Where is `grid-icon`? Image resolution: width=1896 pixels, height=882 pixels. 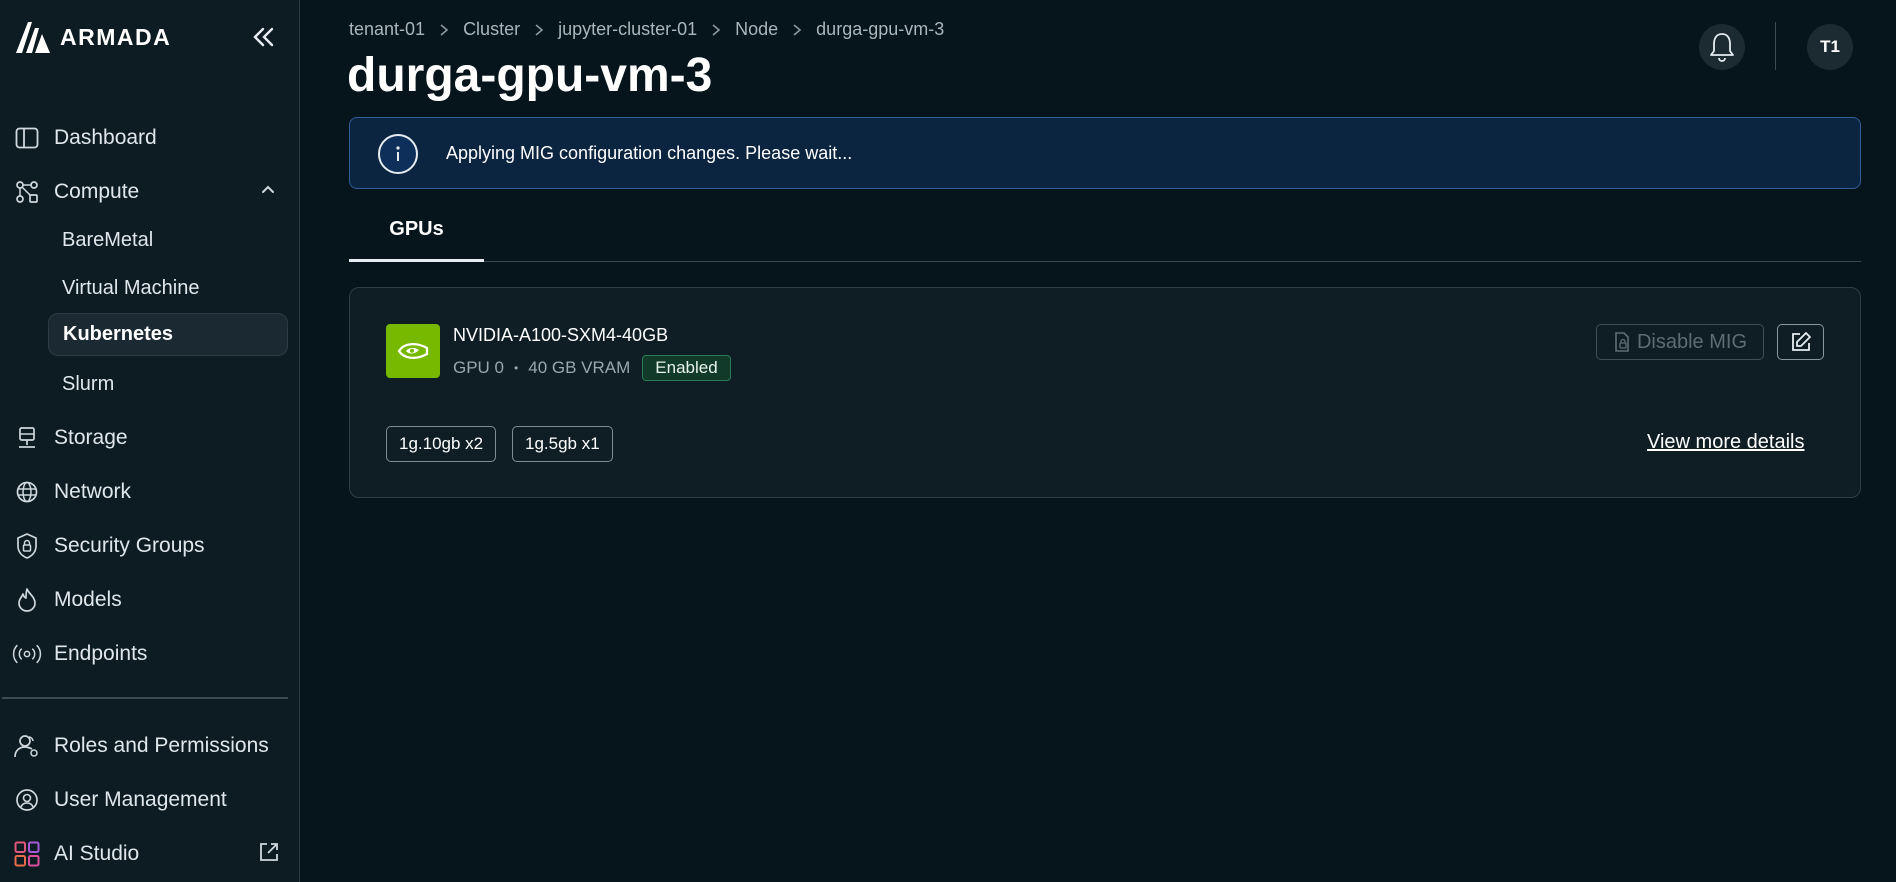
grid-icon is located at coordinates (27, 854).